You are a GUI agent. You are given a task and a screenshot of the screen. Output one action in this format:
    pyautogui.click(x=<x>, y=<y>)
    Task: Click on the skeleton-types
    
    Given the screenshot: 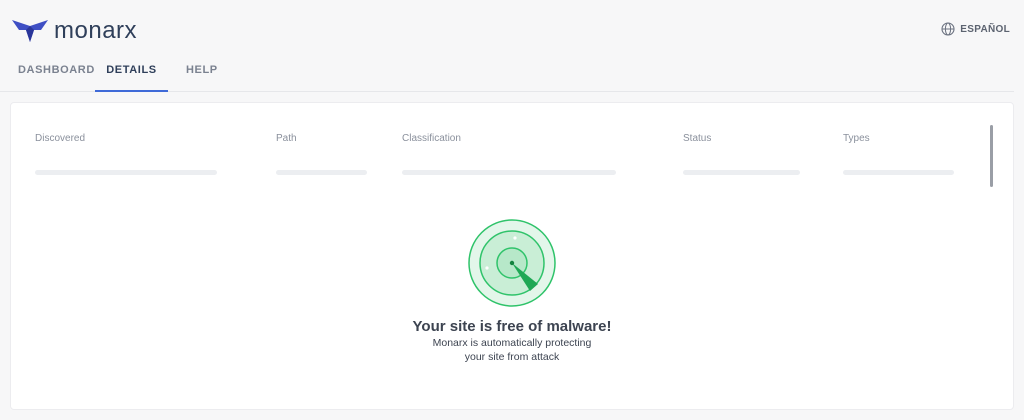 What is the action you would take?
    pyautogui.click(x=898, y=172)
    